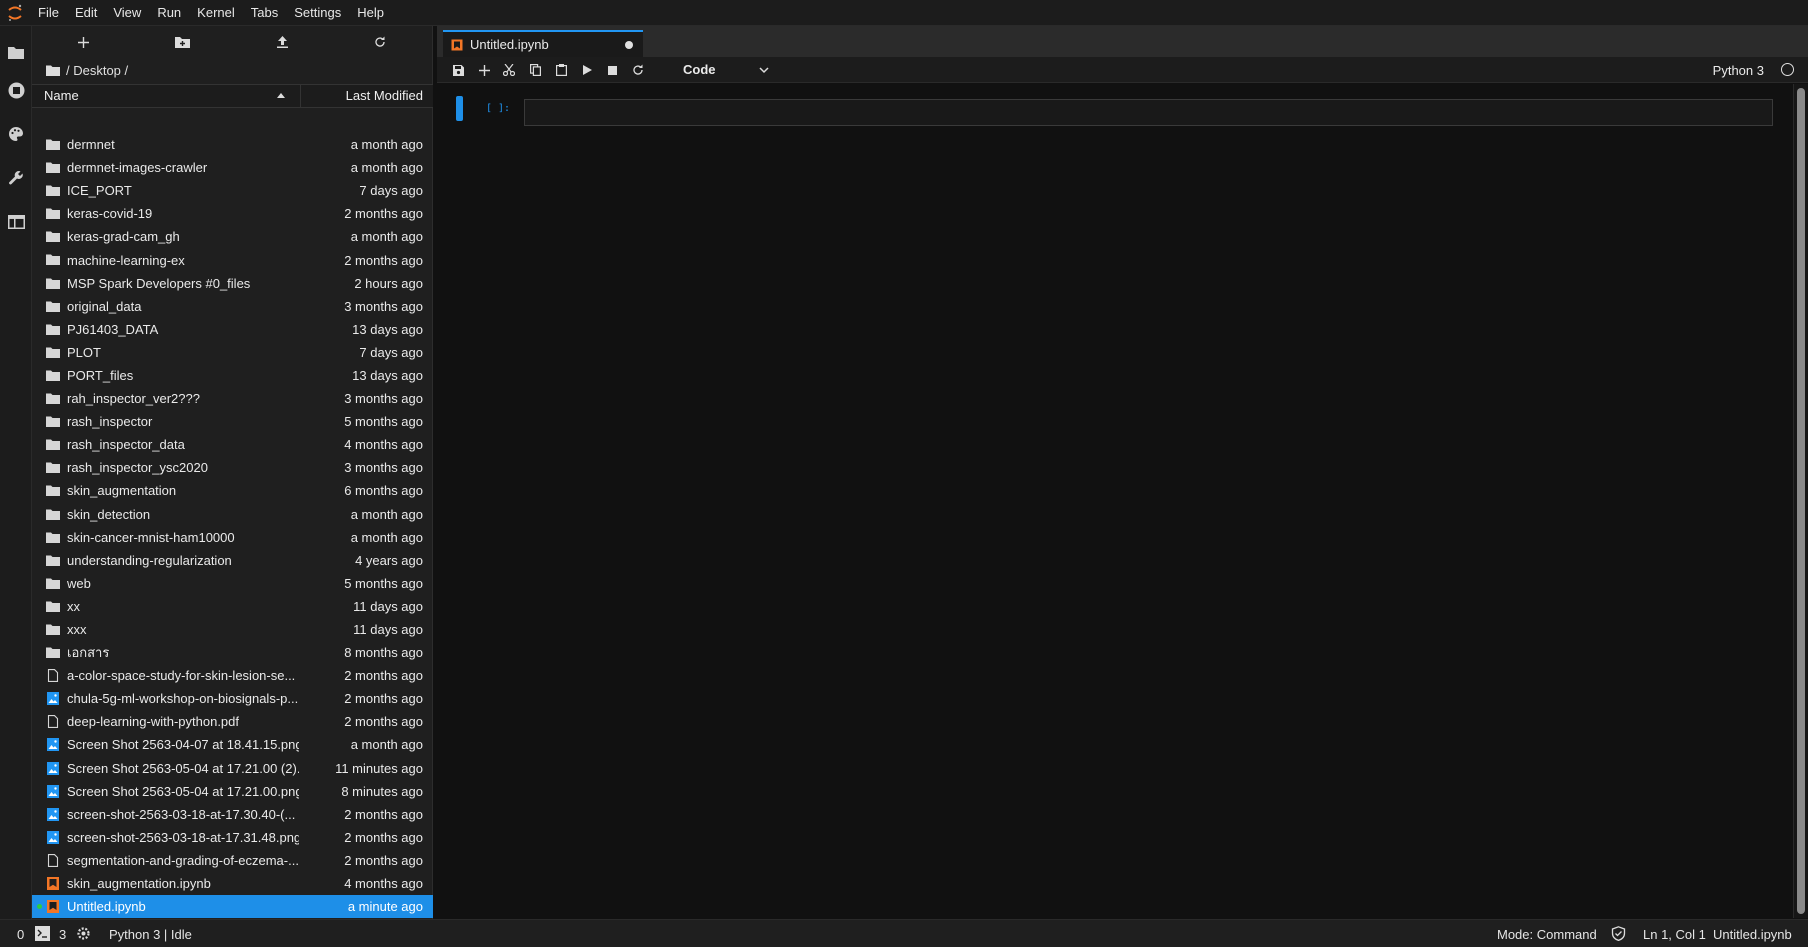 This screenshot has width=1808, height=947. I want to click on menu-kernel: Kernel, so click(216, 13).